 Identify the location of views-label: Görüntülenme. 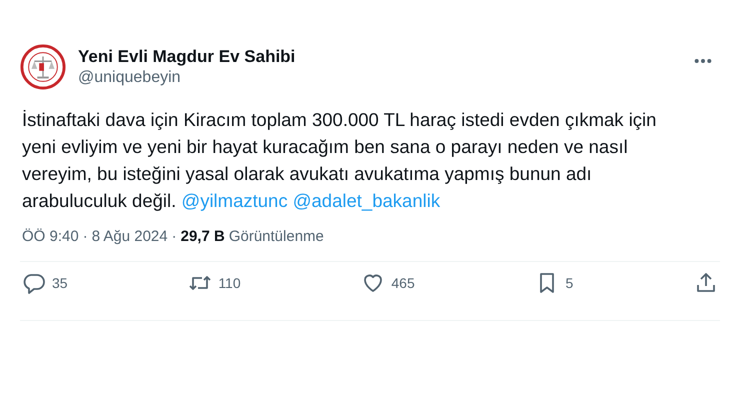
(276, 236).